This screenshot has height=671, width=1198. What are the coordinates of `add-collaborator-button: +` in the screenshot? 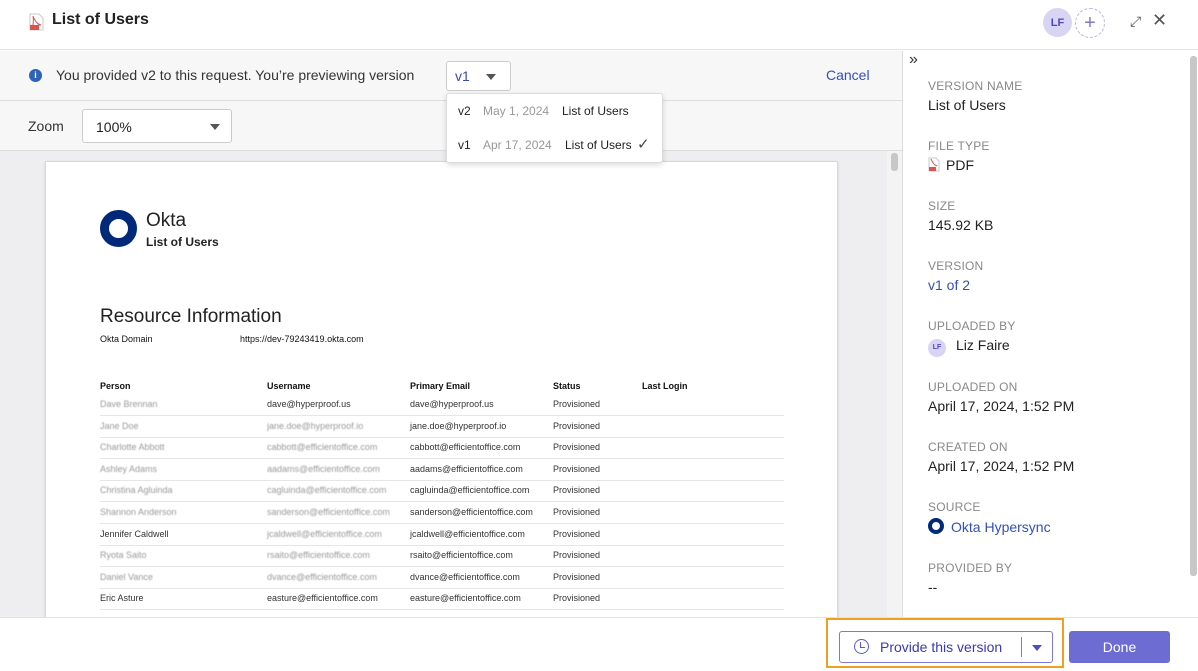 It's located at (1090, 23).